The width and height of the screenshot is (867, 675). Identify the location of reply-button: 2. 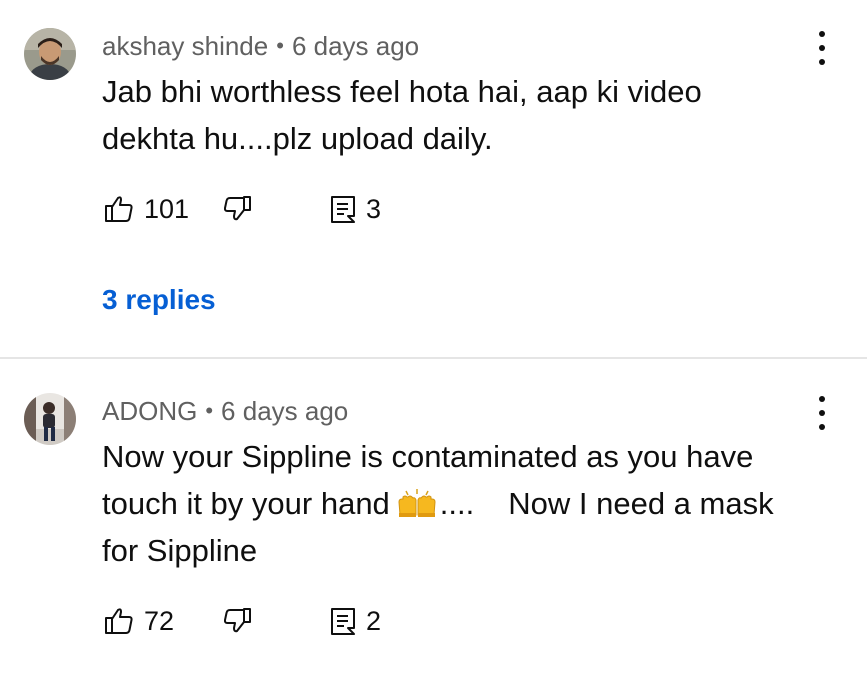
(355, 621).